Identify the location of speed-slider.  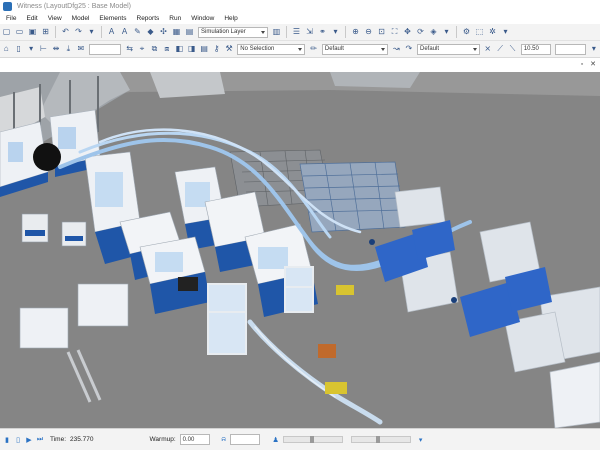
(312, 439).